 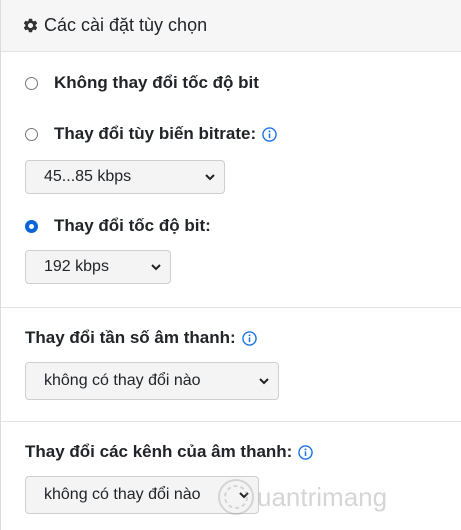 I want to click on variable-bitrate-select-value: 45...85 kbps, so click(x=88, y=176).